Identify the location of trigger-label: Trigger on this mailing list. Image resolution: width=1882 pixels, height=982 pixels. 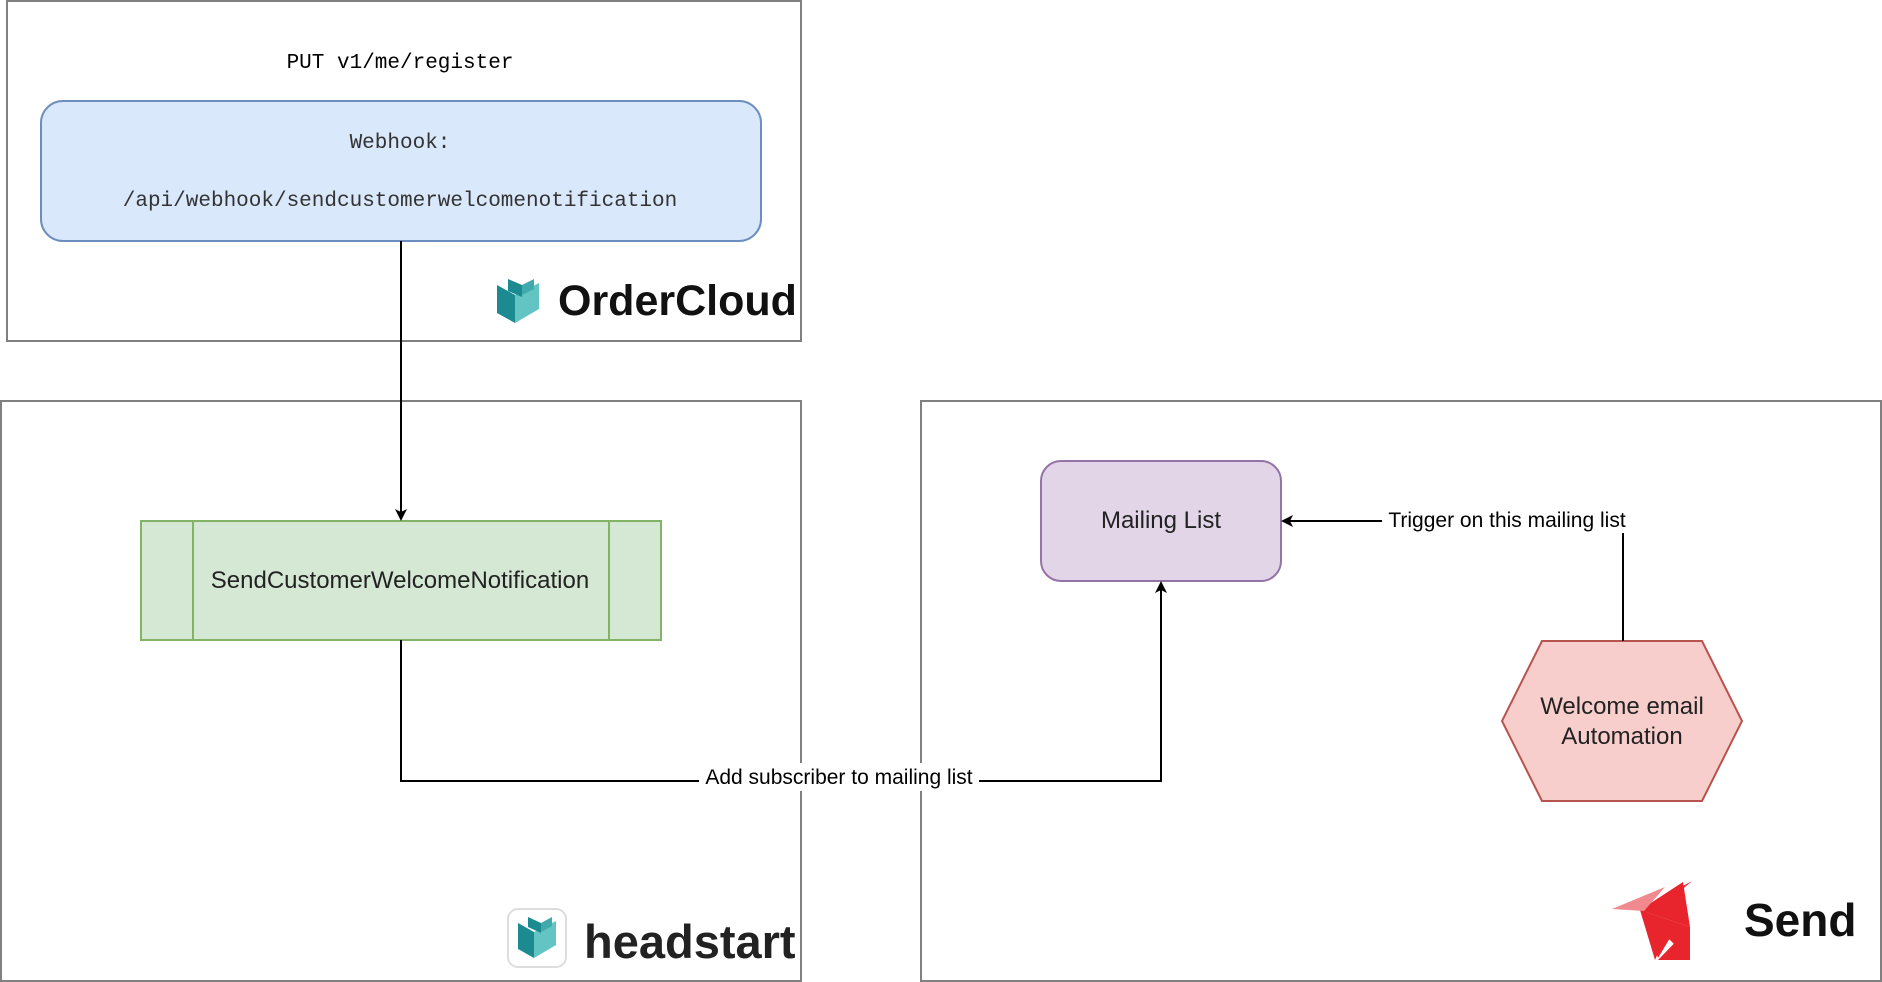
(1506, 520).